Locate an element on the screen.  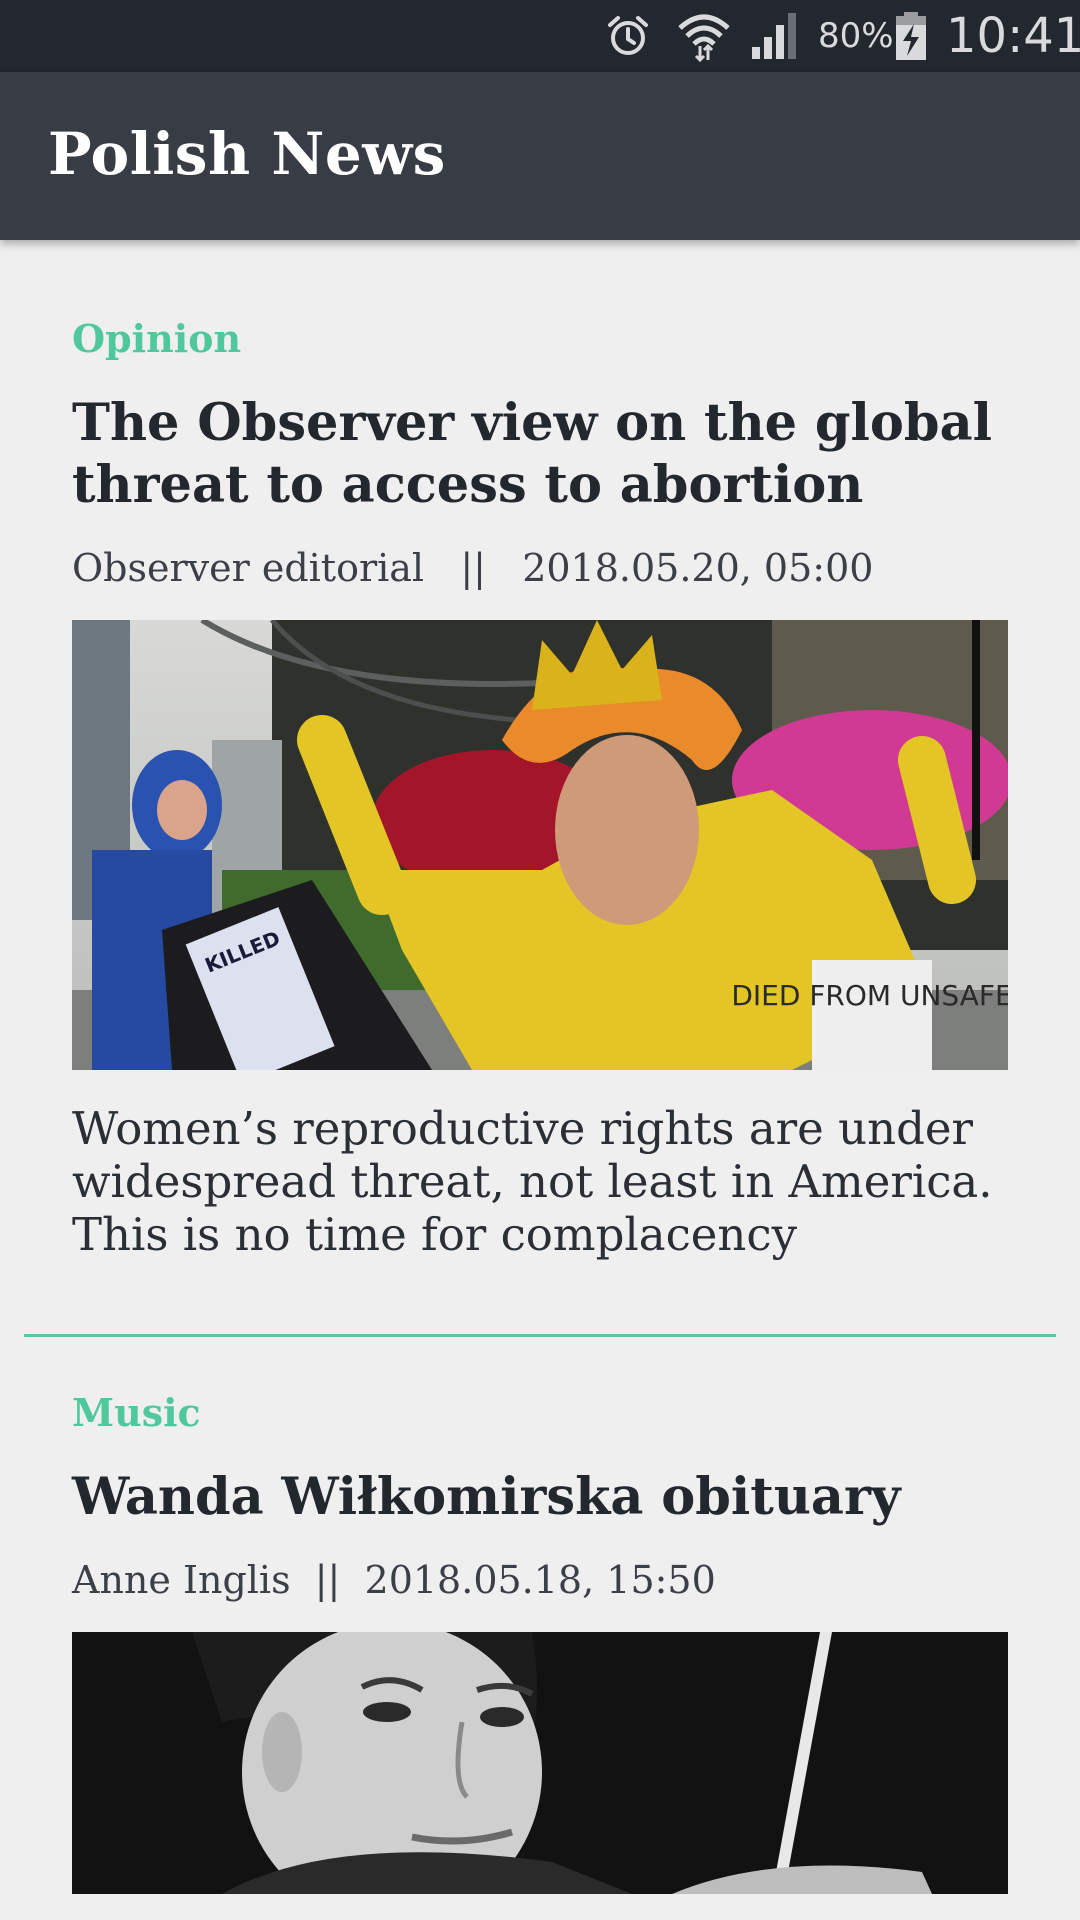
signal-icon is located at coordinates (776, 36).